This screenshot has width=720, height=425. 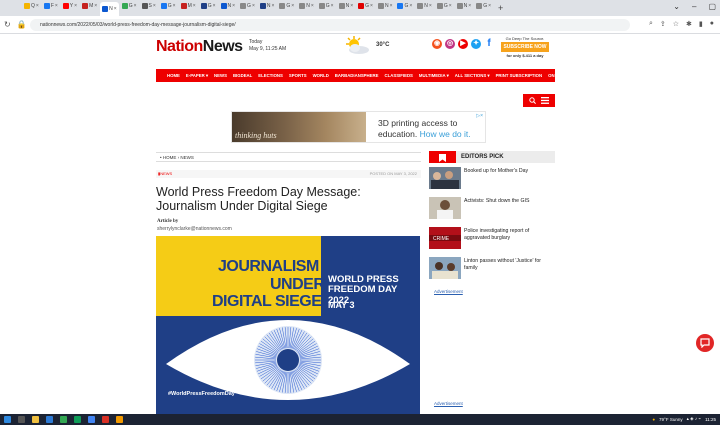 What do you see at coordinates (399, 75) in the screenshot?
I see `nav-item: CLASSIFIEDS` at bounding box center [399, 75].